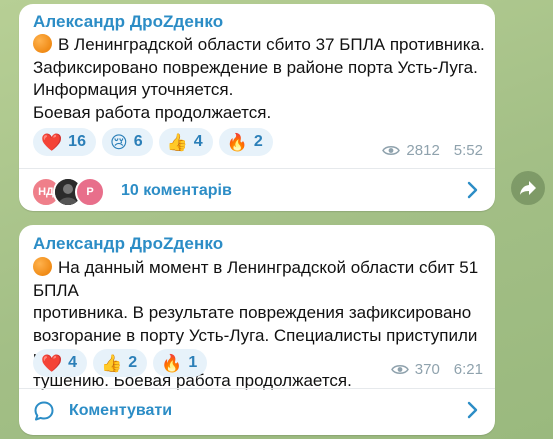  I want to click on reaction-heart: ❤️ 4, so click(60, 363).